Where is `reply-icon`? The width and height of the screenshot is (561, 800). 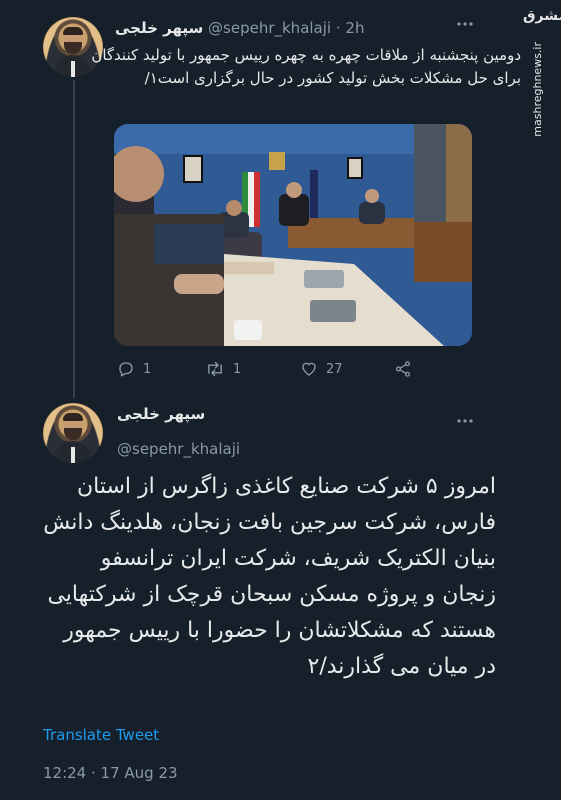 reply-icon is located at coordinates (126, 369).